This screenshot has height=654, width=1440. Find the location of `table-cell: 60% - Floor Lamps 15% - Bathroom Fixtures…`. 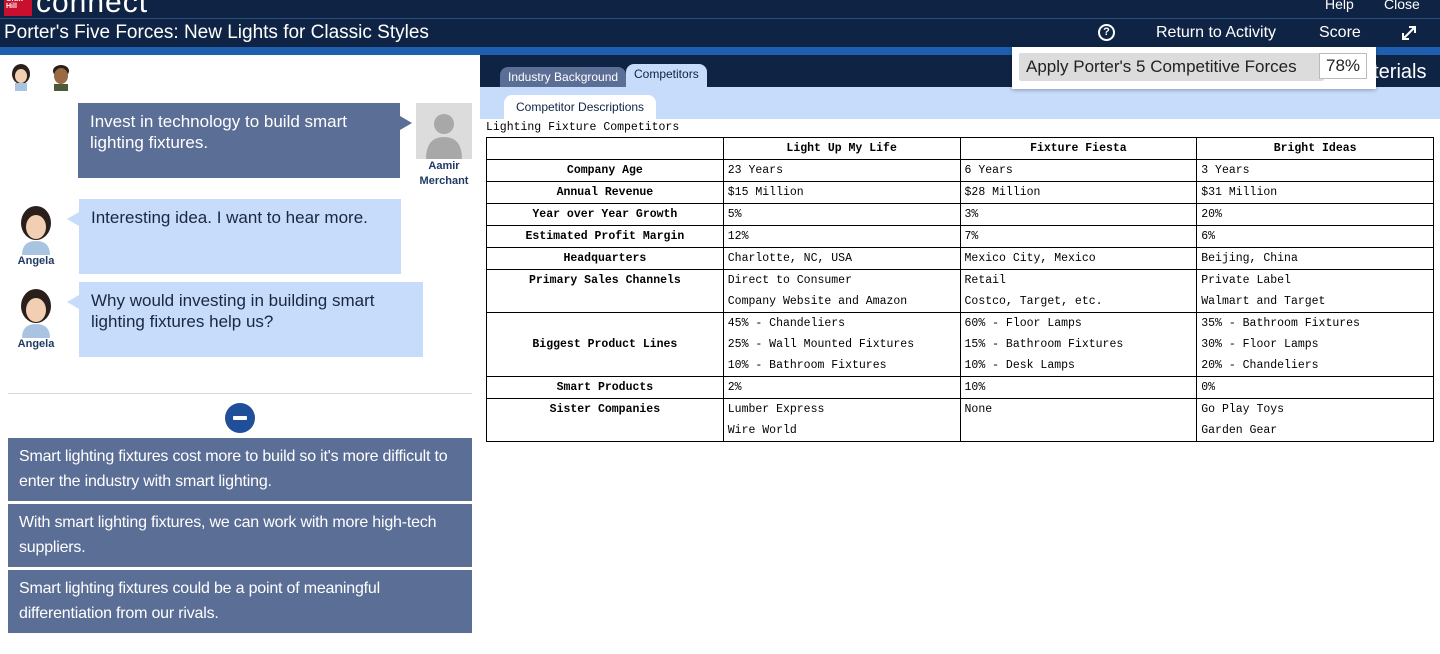

table-cell: 60% - Floor Lamps 15% - Bathroom Fixtures… is located at coordinates (1078, 344).